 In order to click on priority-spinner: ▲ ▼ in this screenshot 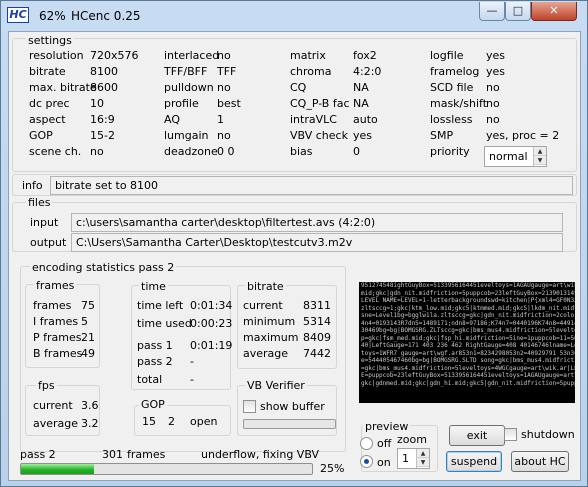, I will do `click(539, 156)`.